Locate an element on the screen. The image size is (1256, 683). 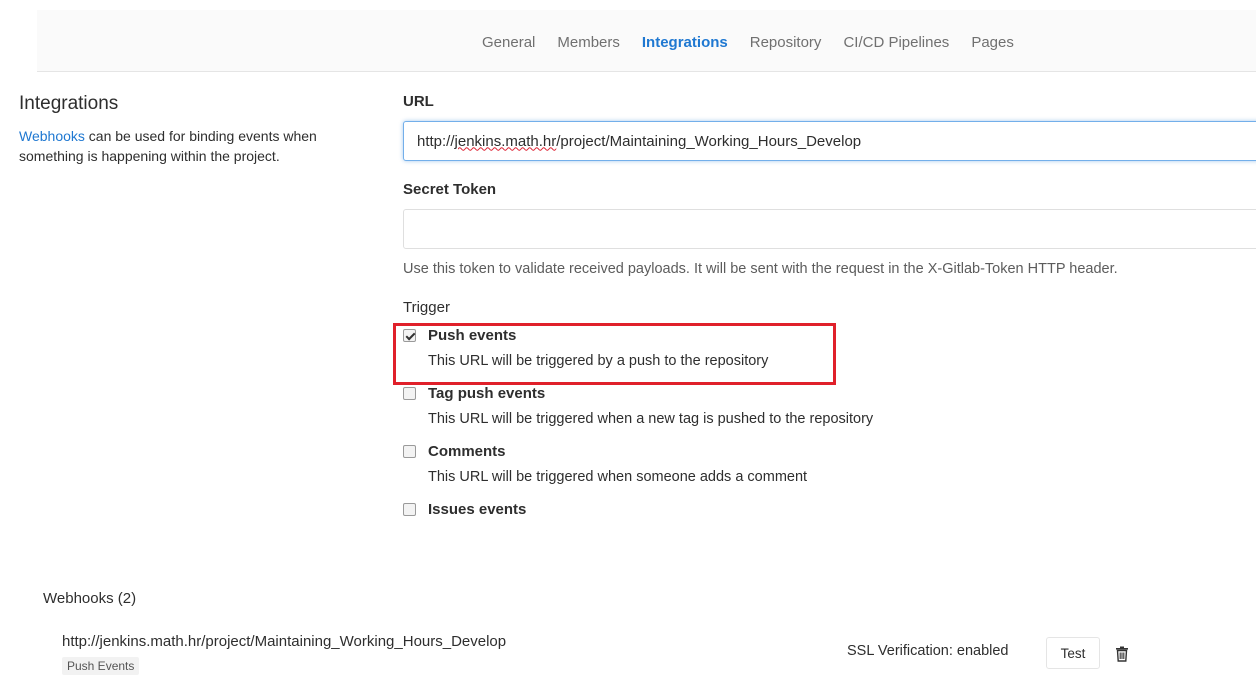
url-host: jenkins.math.hr is located at coordinates (505, 141).